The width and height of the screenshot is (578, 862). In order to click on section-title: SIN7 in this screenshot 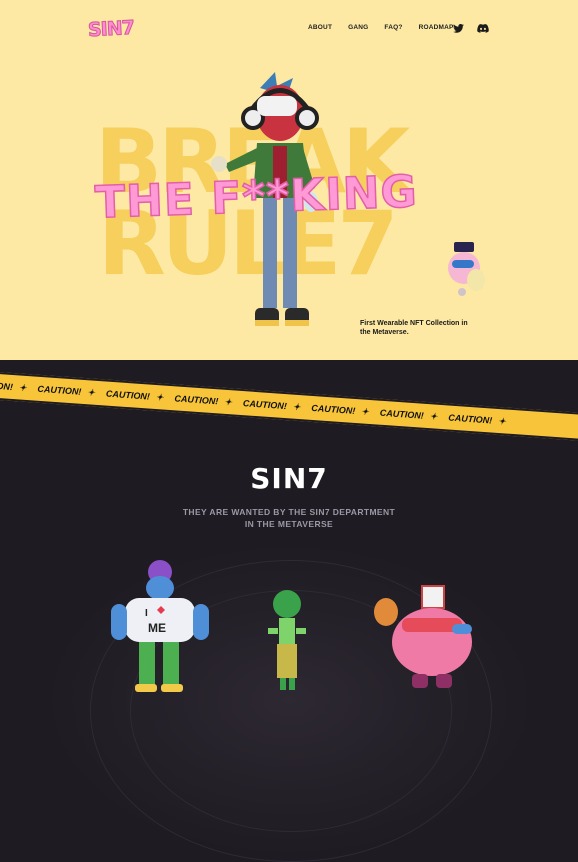, I will do `click(289, 478)`.